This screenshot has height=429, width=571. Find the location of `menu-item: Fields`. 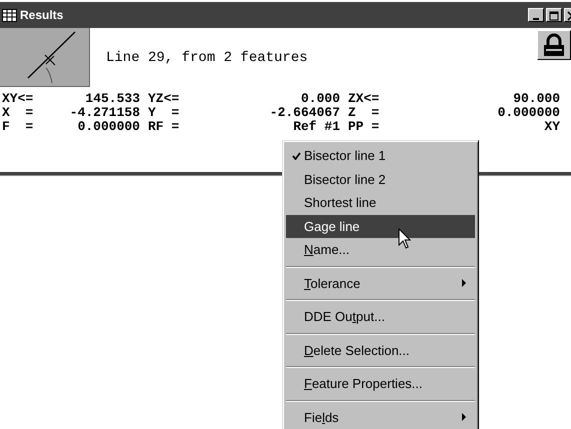

menu-item: Fields is located at coordinates (380, 417).